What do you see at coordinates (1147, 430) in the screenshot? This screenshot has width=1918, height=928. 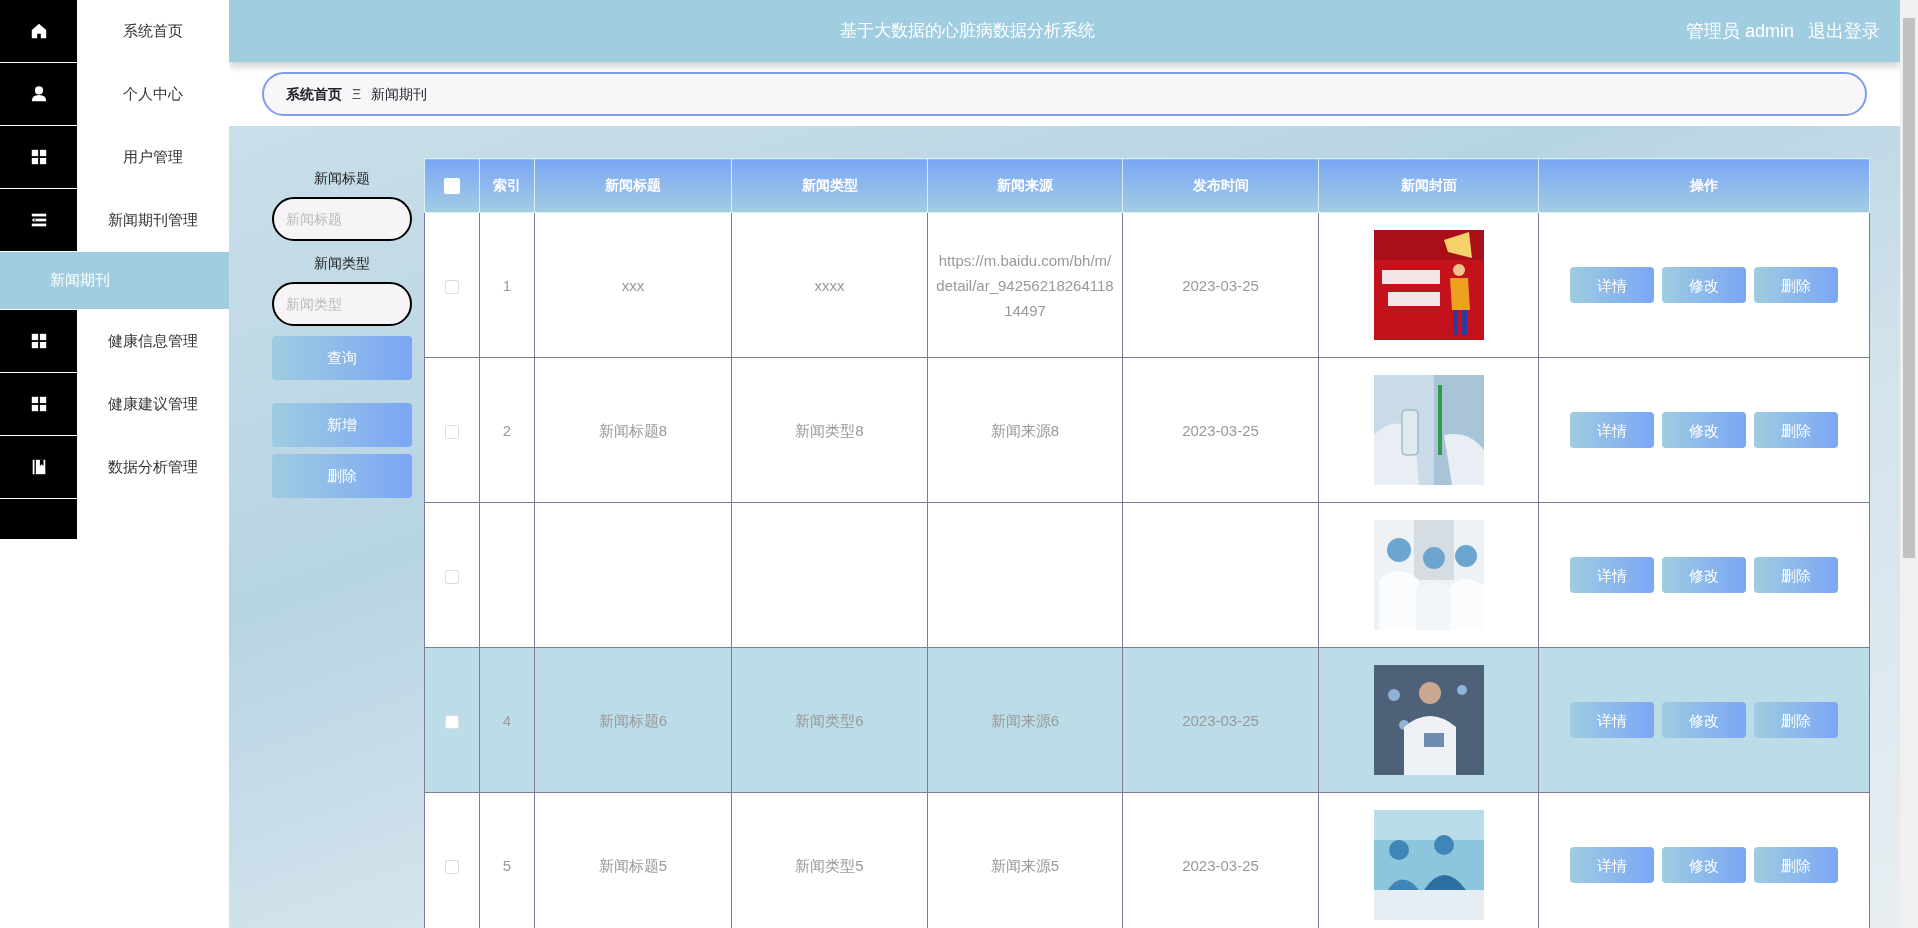 I see `table-row: 2 新闻标题8 新闻类型8 新闻来源8 2023-03-25 详情 修改 删除` at bounding box center [1147, 430].